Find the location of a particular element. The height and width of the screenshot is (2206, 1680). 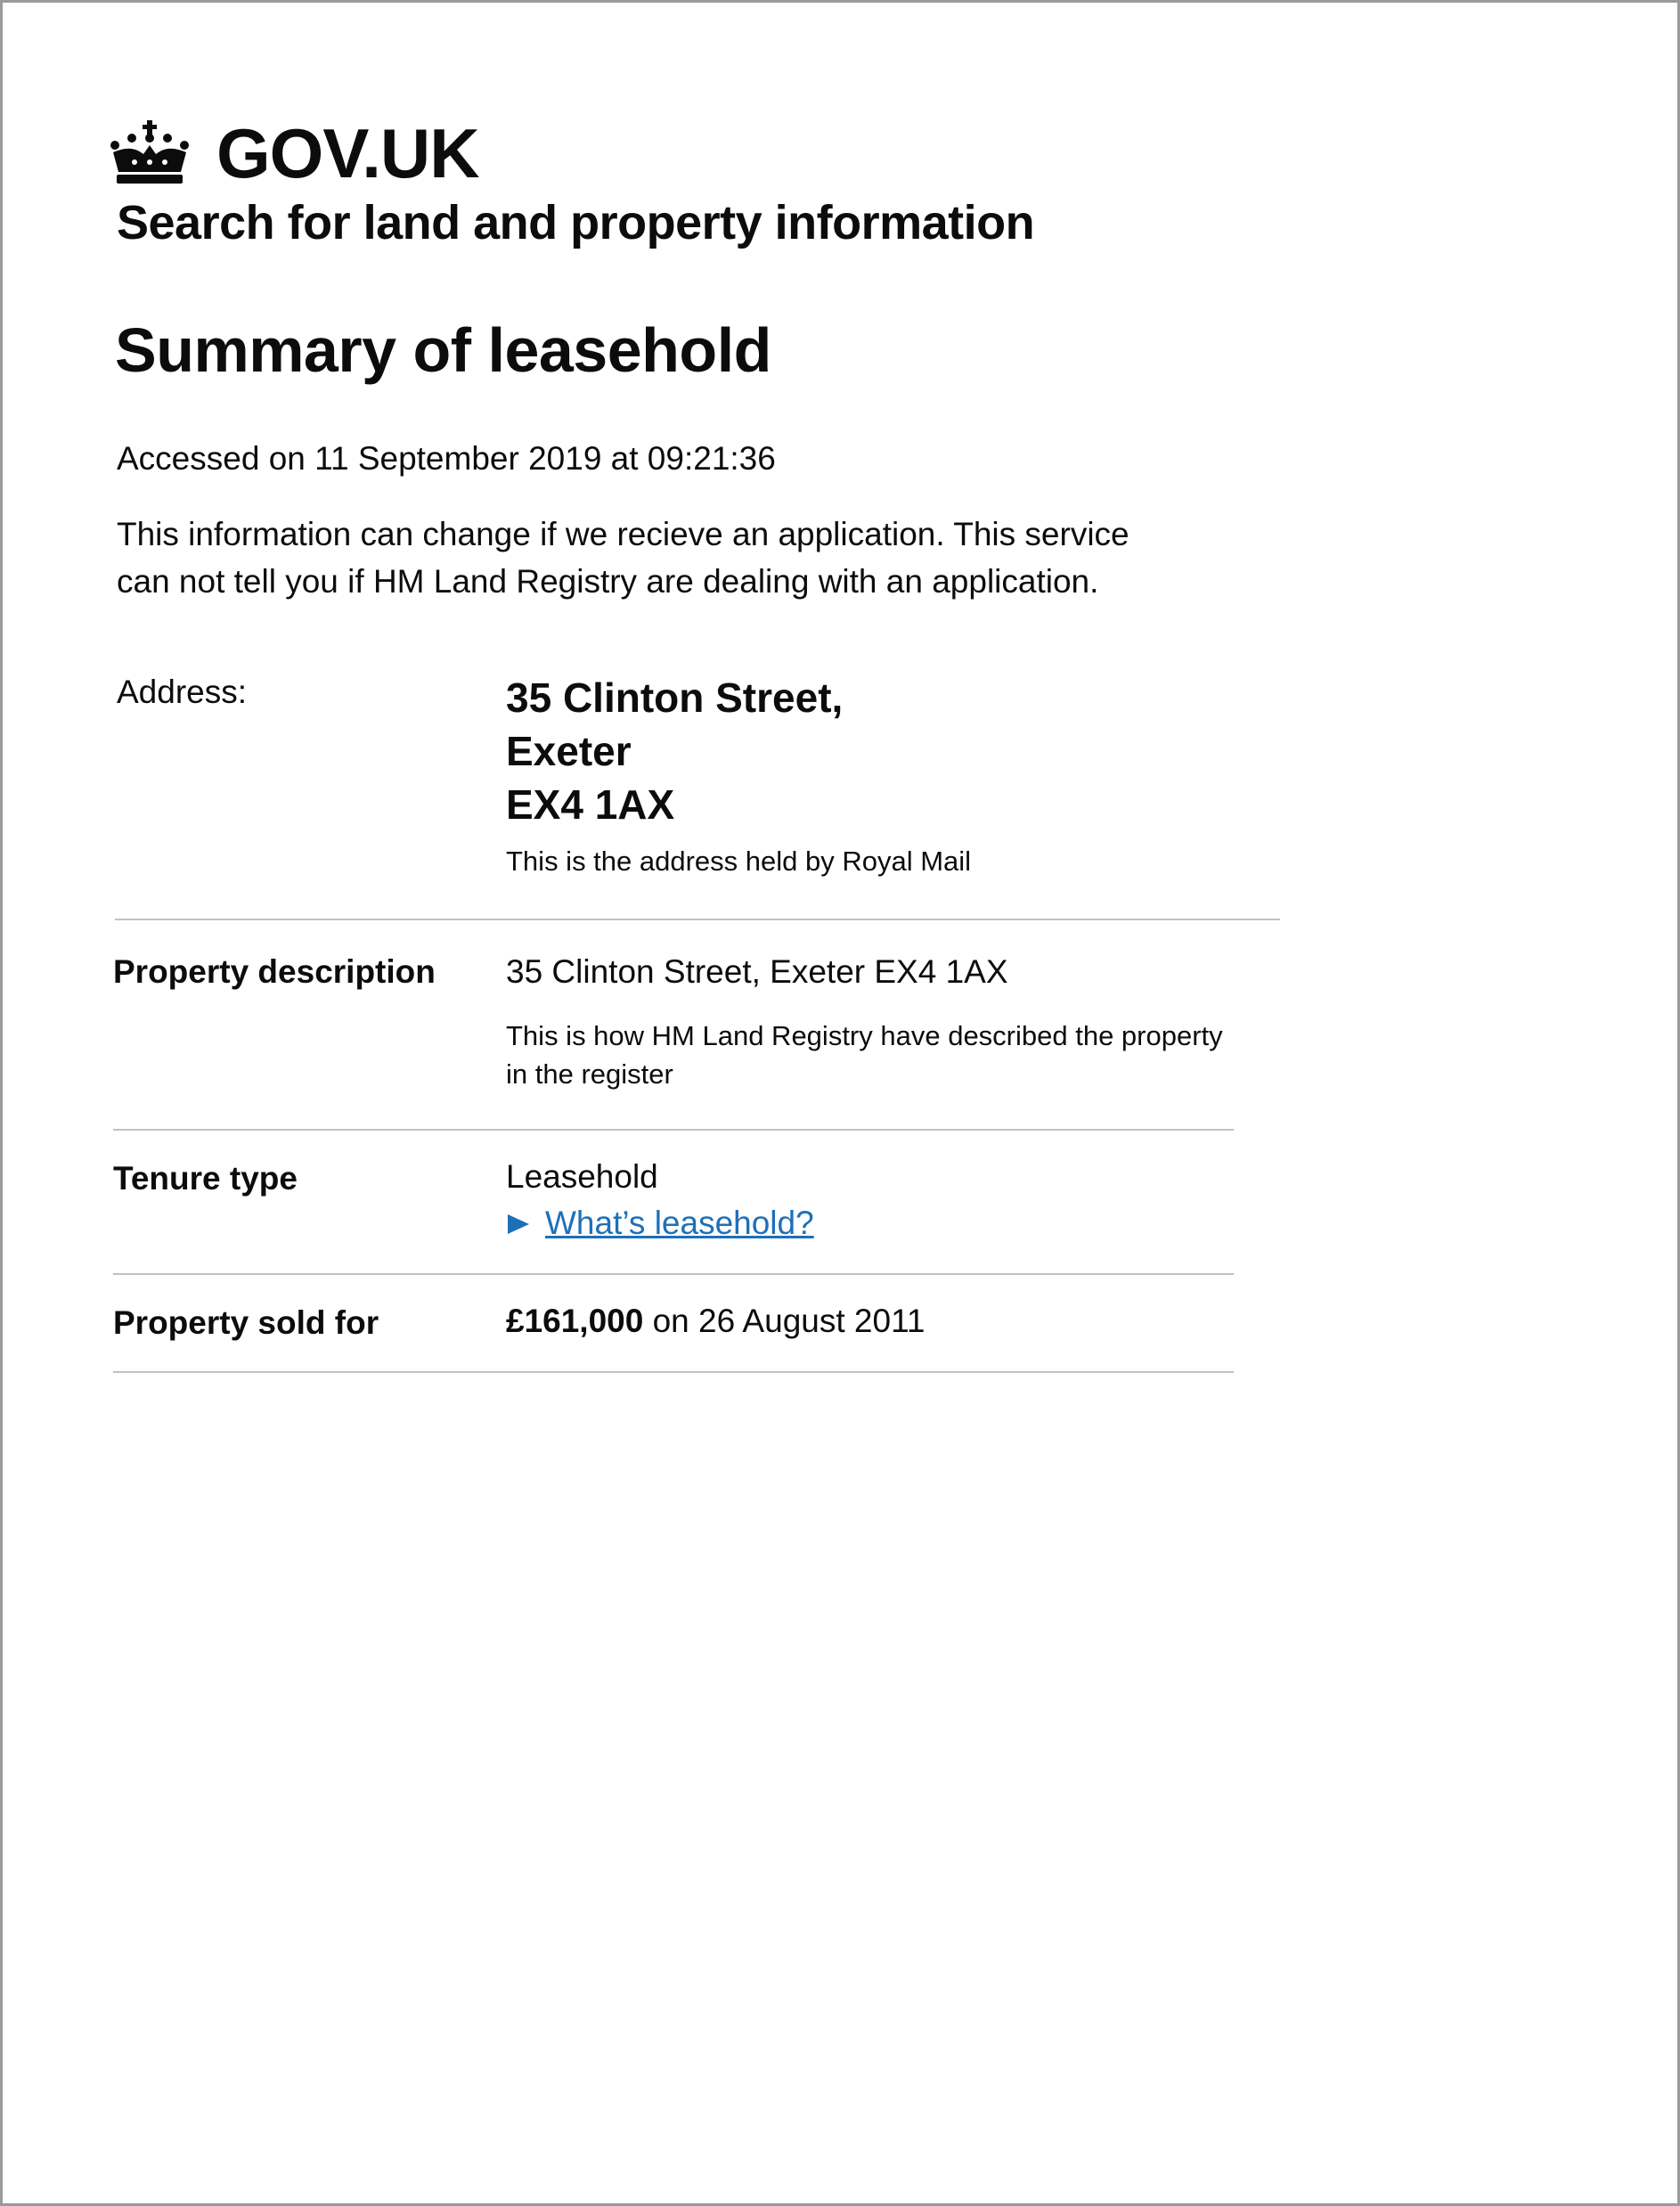

govuk-logotype: GOV.UK is located at coordinates (348, 153).